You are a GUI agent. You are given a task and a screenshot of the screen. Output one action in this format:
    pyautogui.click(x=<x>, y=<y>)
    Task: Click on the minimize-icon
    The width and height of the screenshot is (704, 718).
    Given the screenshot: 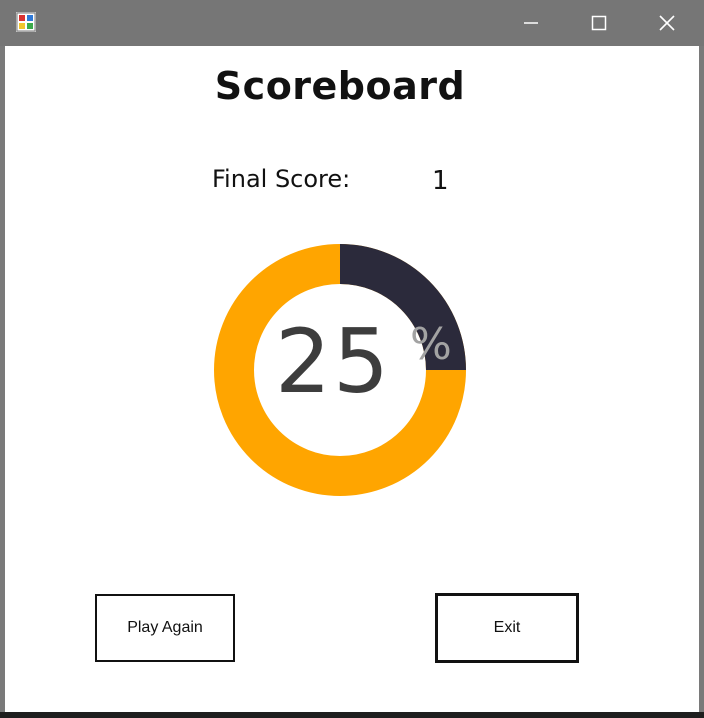 What is the action you would take?
    pyautogui.click(x=531, y=23)
    